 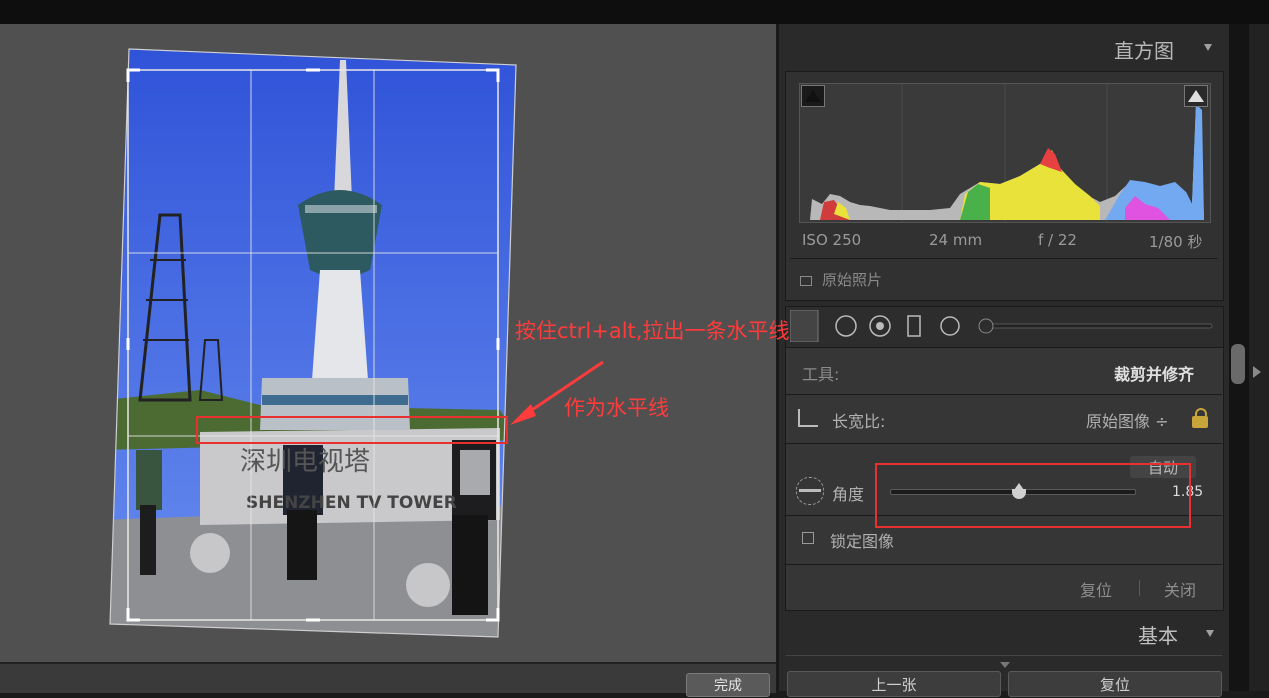 I want to click on right-edge-strip, so click(x=1259, y=357).